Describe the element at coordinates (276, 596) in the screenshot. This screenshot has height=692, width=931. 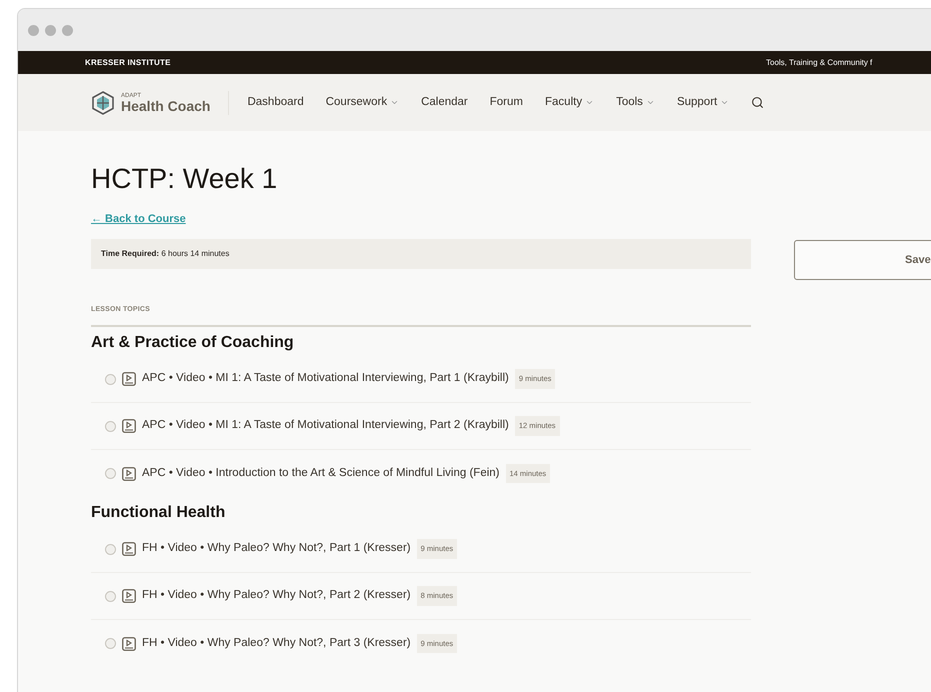
I see `lesson-link: FH • Video • Why Paleo? Why Not?, Part 2 (Kresser)` at that location.